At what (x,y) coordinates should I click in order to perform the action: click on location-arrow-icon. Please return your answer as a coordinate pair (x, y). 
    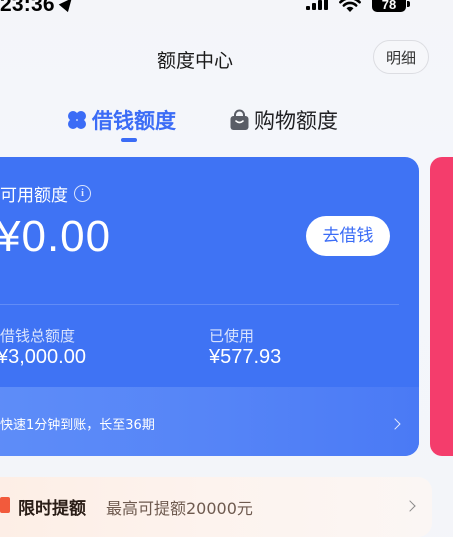
    Looking at the image, I should click on (67, 6).